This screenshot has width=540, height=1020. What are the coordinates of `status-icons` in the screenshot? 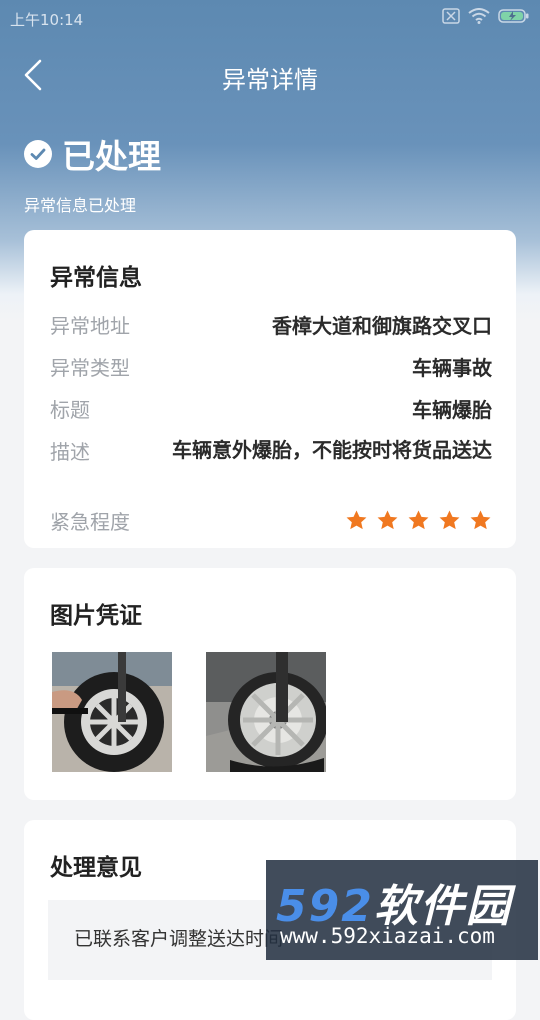 It's located at (486, 16).